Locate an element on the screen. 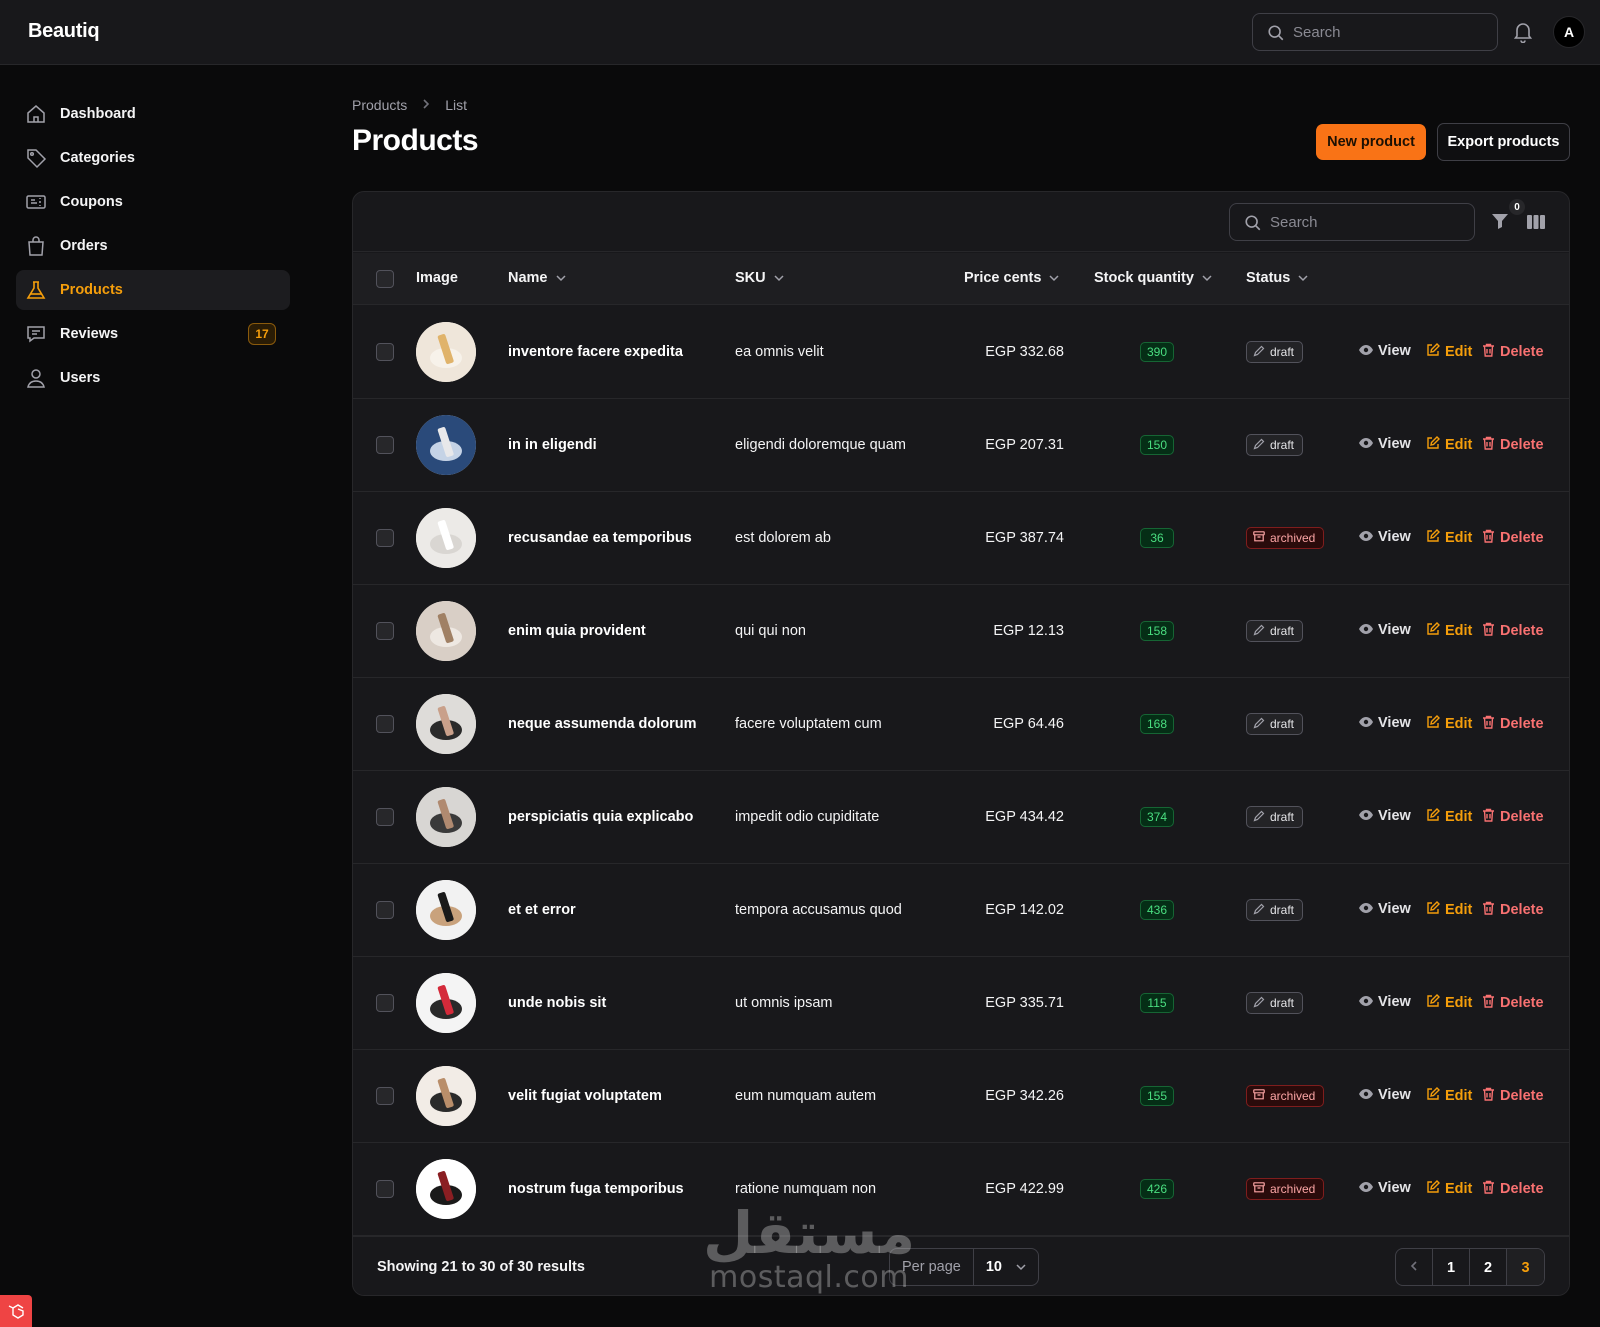 The image size is (1600, 1327). avatar: A is located at coordinates (1569, 32).